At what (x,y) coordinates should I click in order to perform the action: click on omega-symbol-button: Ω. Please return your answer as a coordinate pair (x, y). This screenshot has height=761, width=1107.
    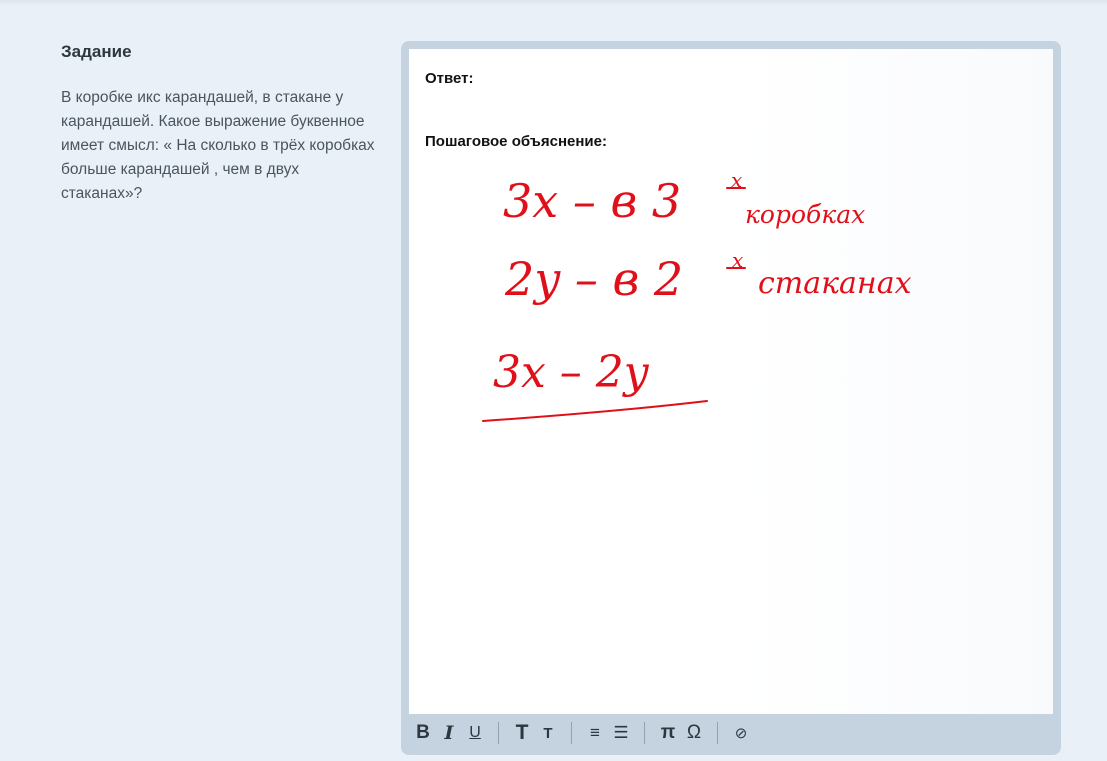
    Looking at the image, I should click on (694, 733).